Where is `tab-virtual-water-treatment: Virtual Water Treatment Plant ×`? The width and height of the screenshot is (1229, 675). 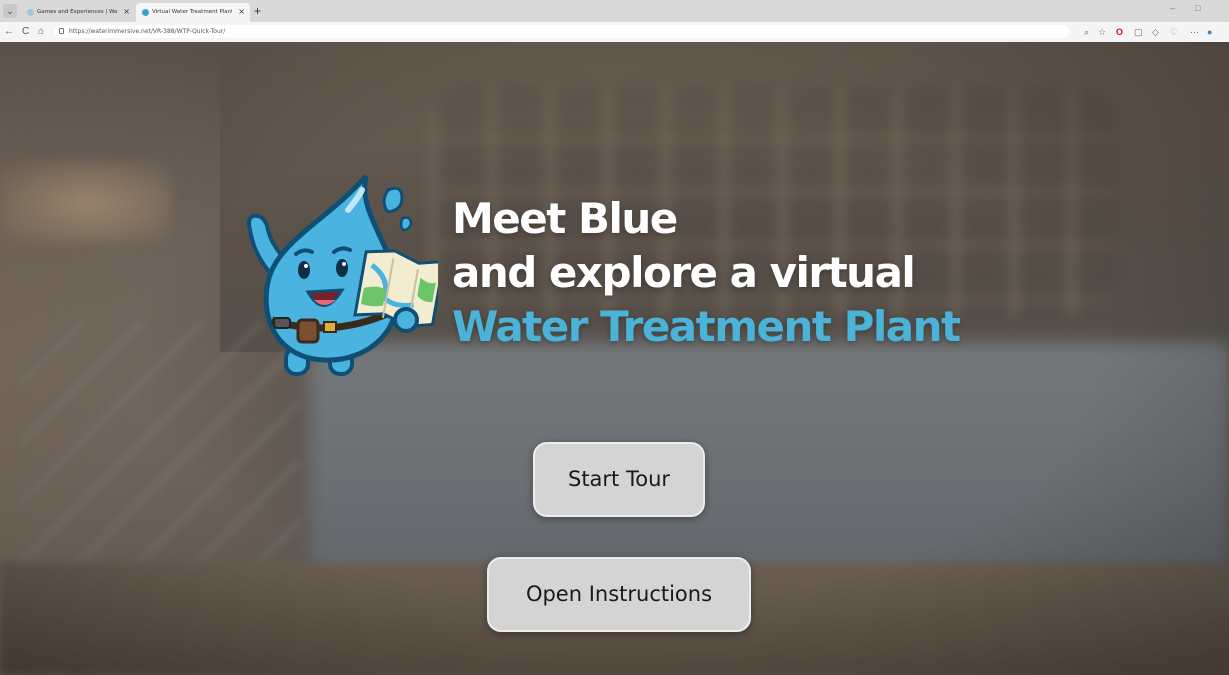
tab-virtual-water-treatment: Virtual Water Treatment Plant × is located at coordinates (193, 12).